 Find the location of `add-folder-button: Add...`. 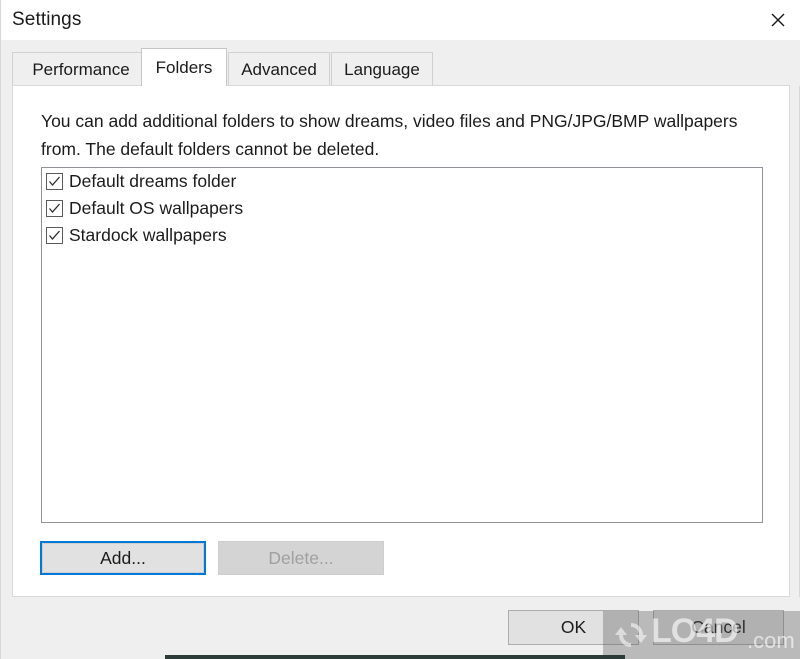

add-folder-button: Add... is located at coordinates (123, 558).